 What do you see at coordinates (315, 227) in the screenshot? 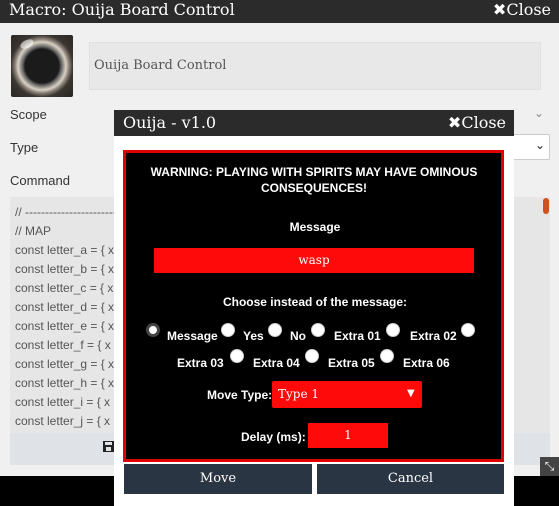
I see `message-label: Message` at bounding box center [315, 227].